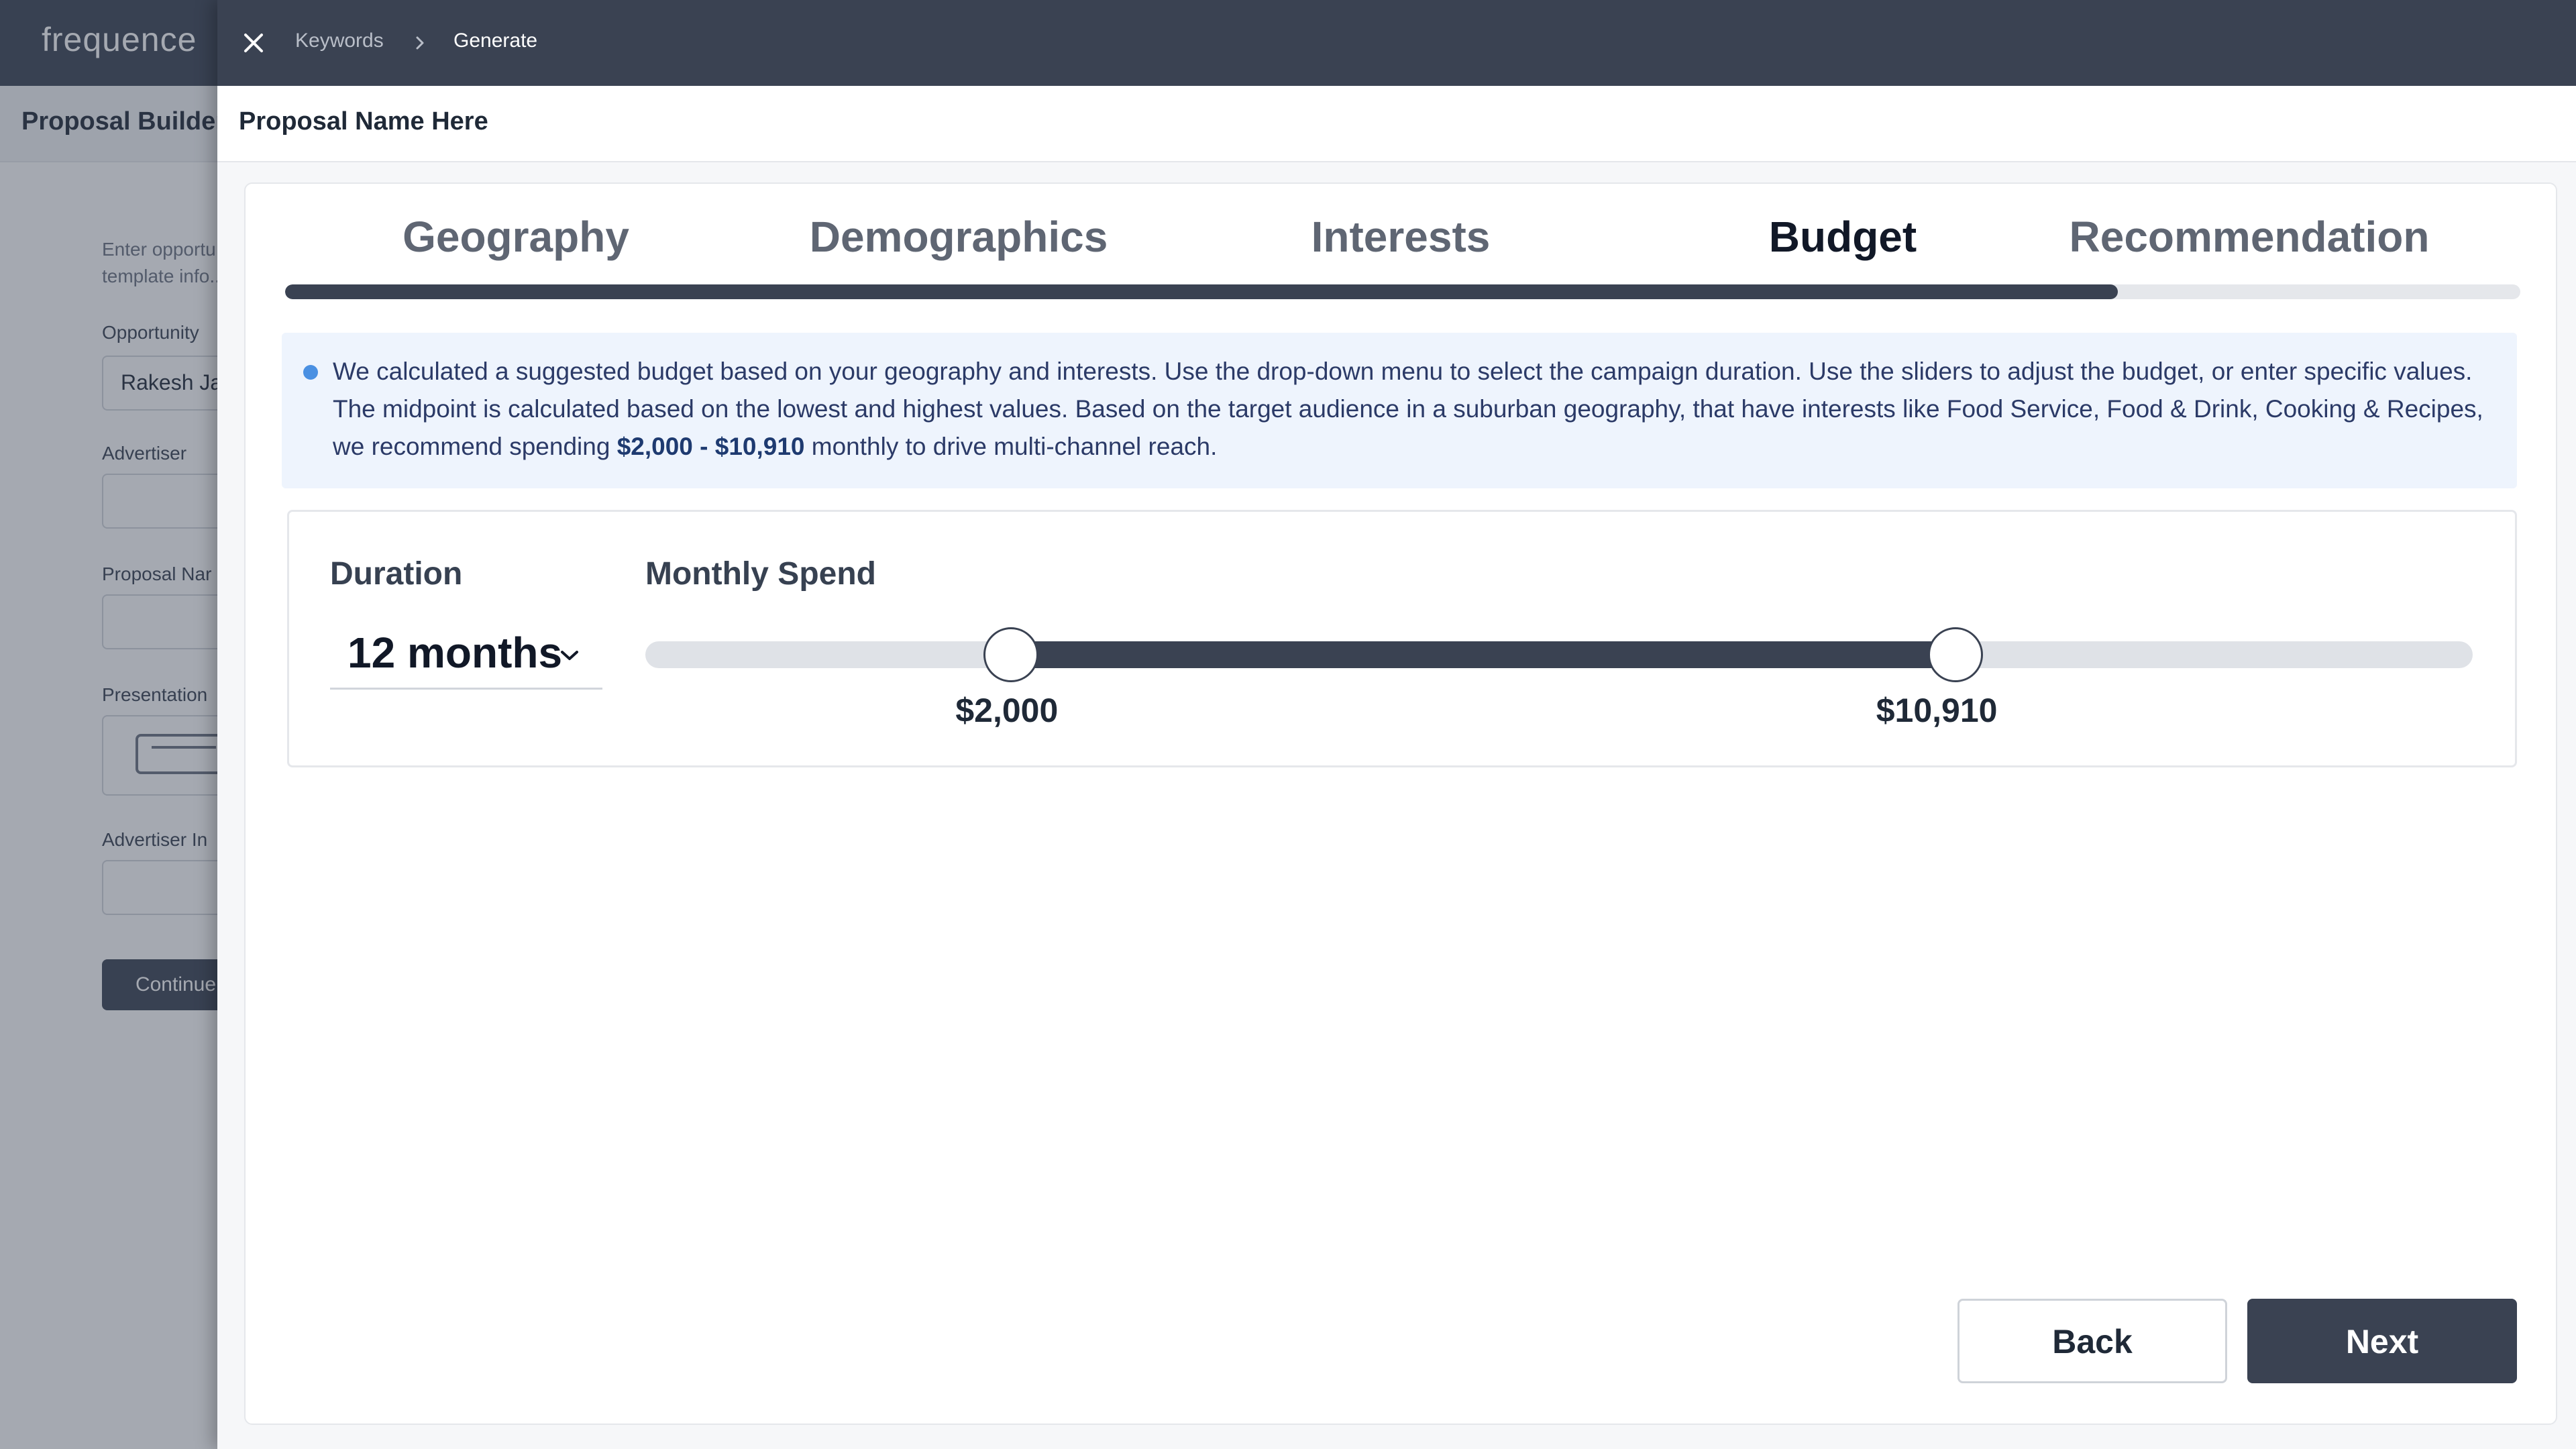  Describe the element at coordinates (1010, 654) in the screenshot. I see `slider-handle-low` at that location.